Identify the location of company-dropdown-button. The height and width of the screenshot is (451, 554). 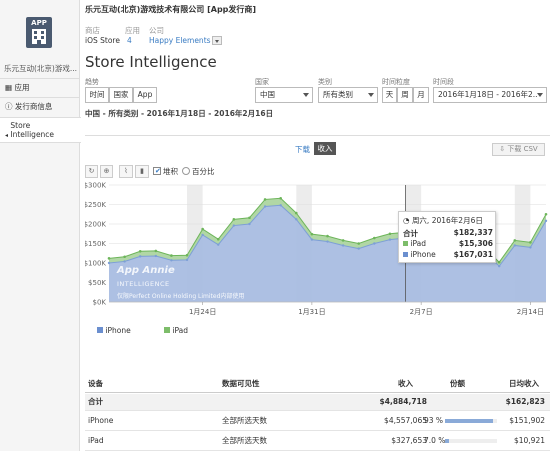
(217, 40).